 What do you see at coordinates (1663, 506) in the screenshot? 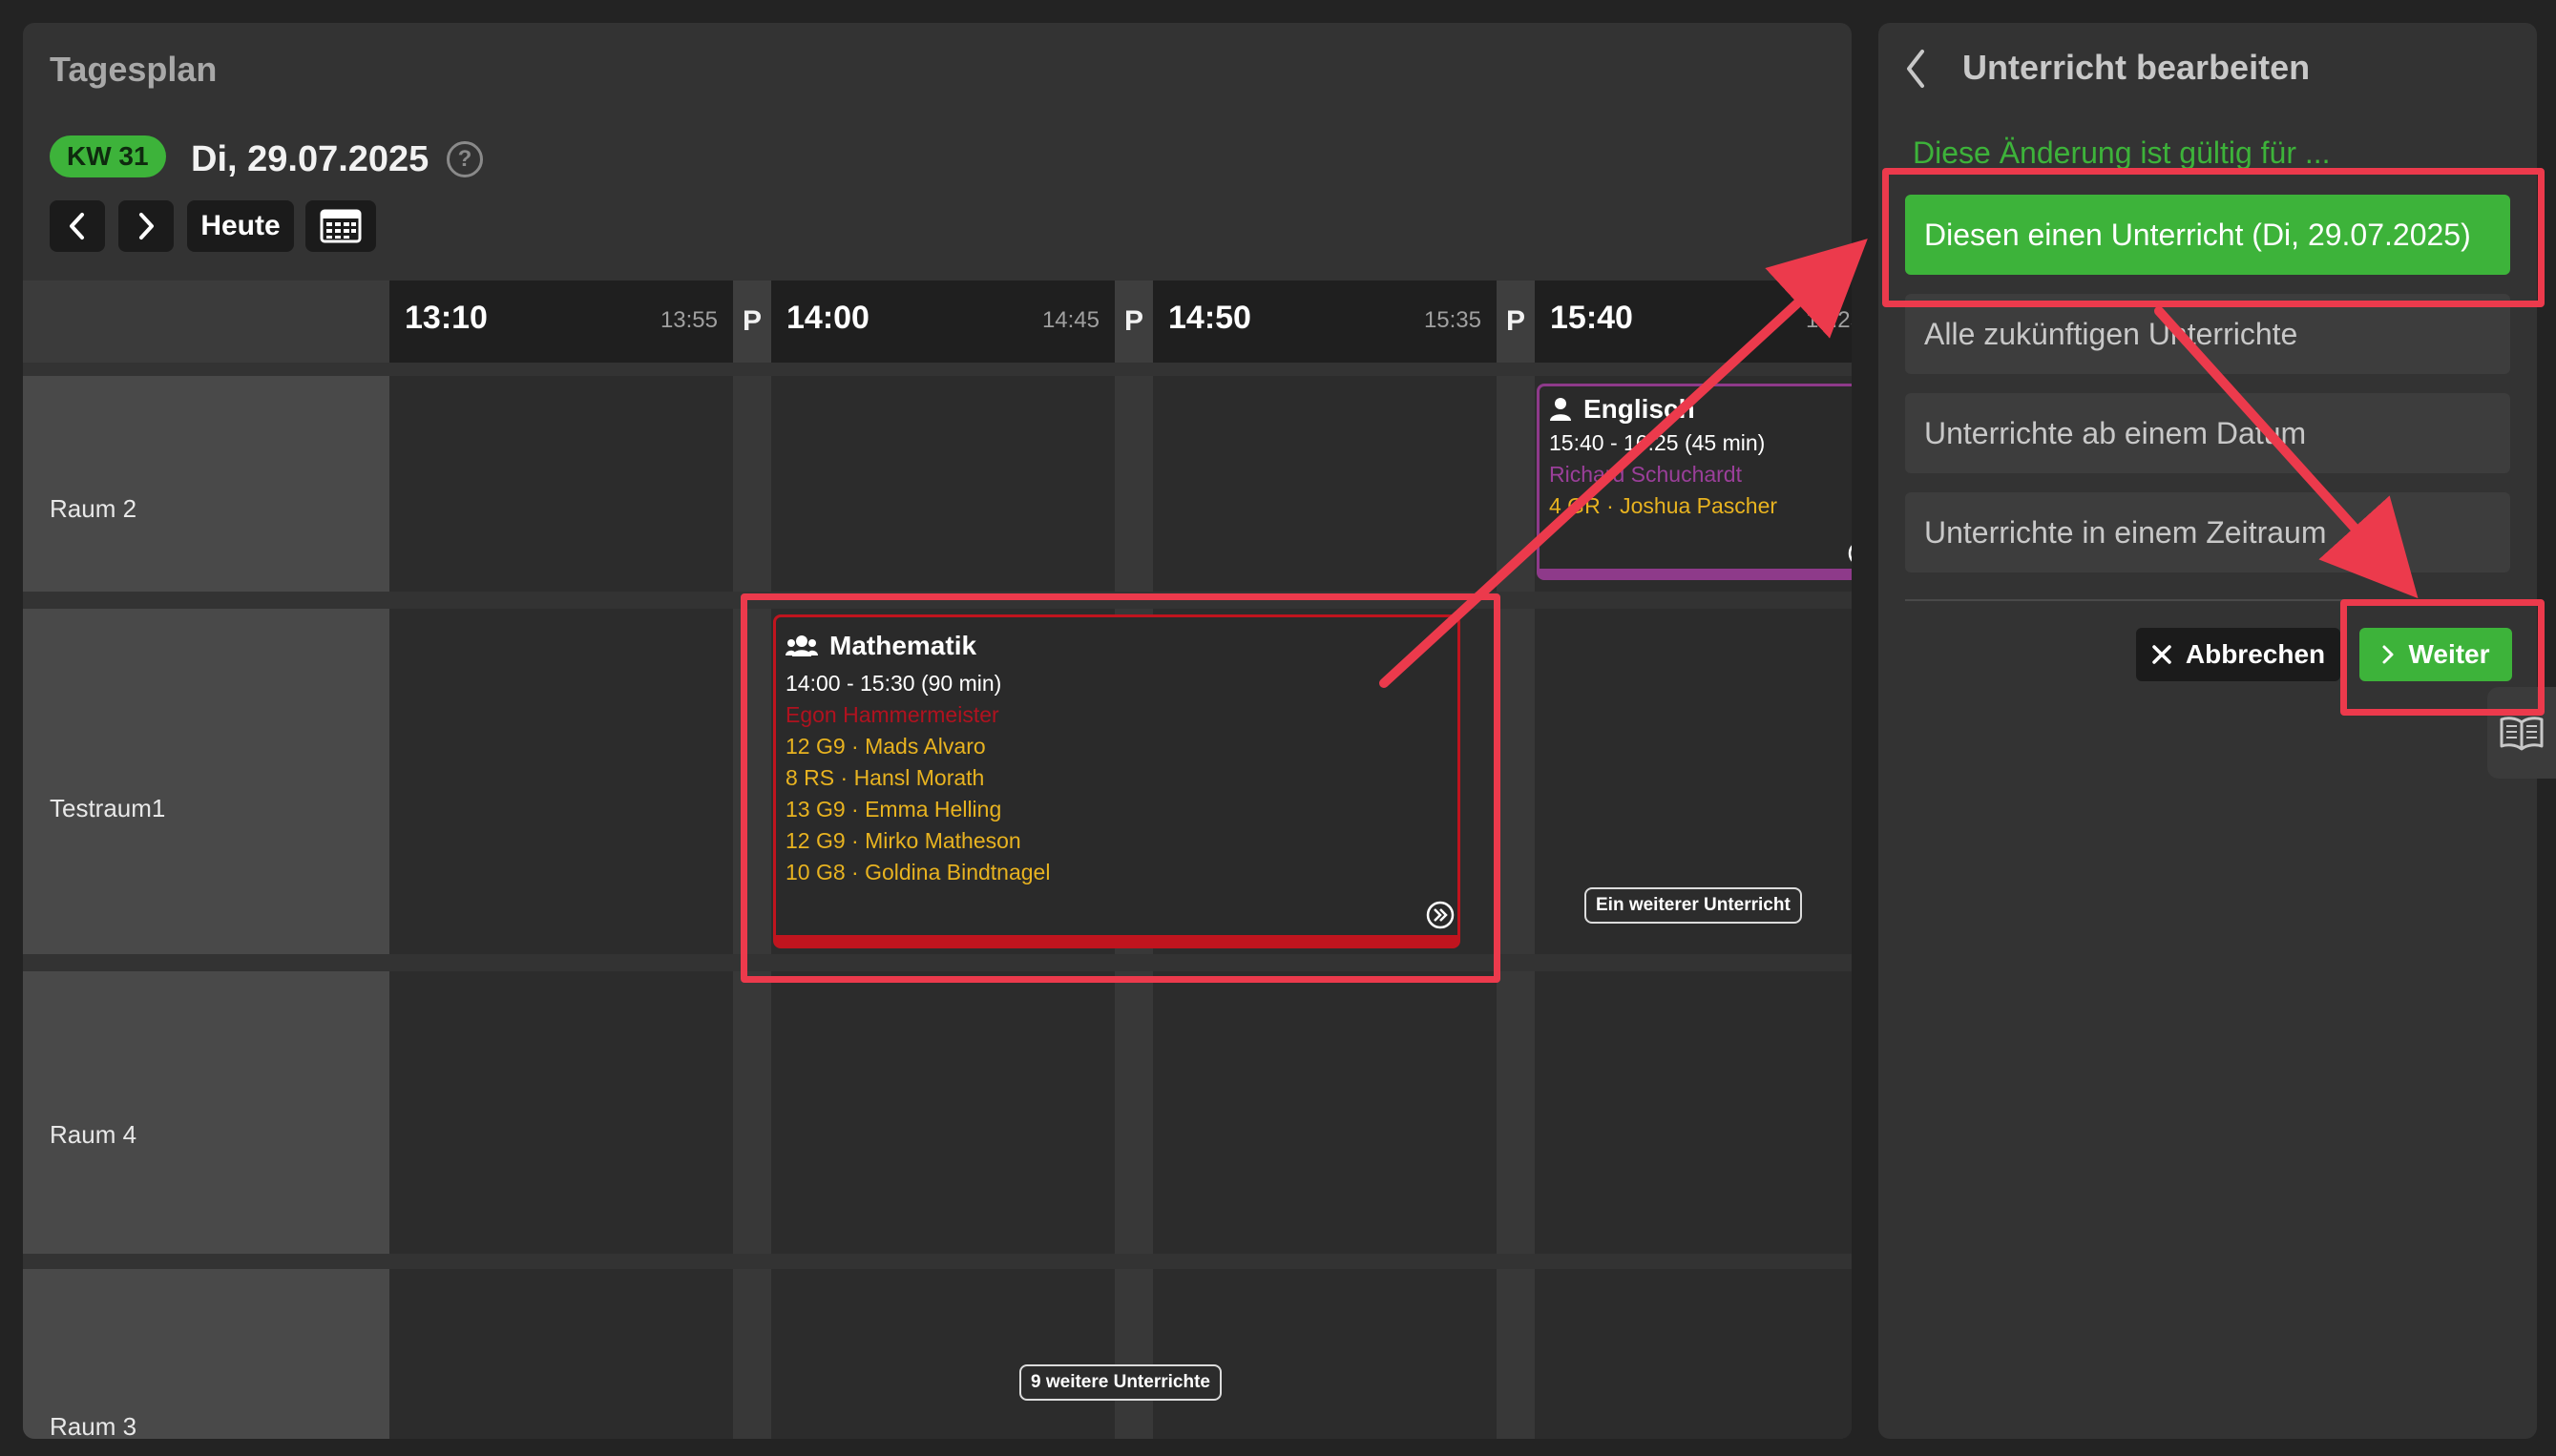
I see `lesson-student: 4 GR · Joshua Pascher` at bounding box center [1663, 506].